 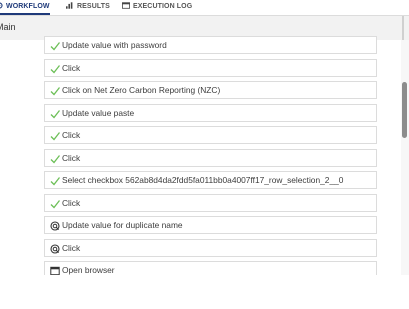 What do you see at coordinates (405, 157) in the screenshot?
I see `scrollbar-track` at bounding box center [405, 157].